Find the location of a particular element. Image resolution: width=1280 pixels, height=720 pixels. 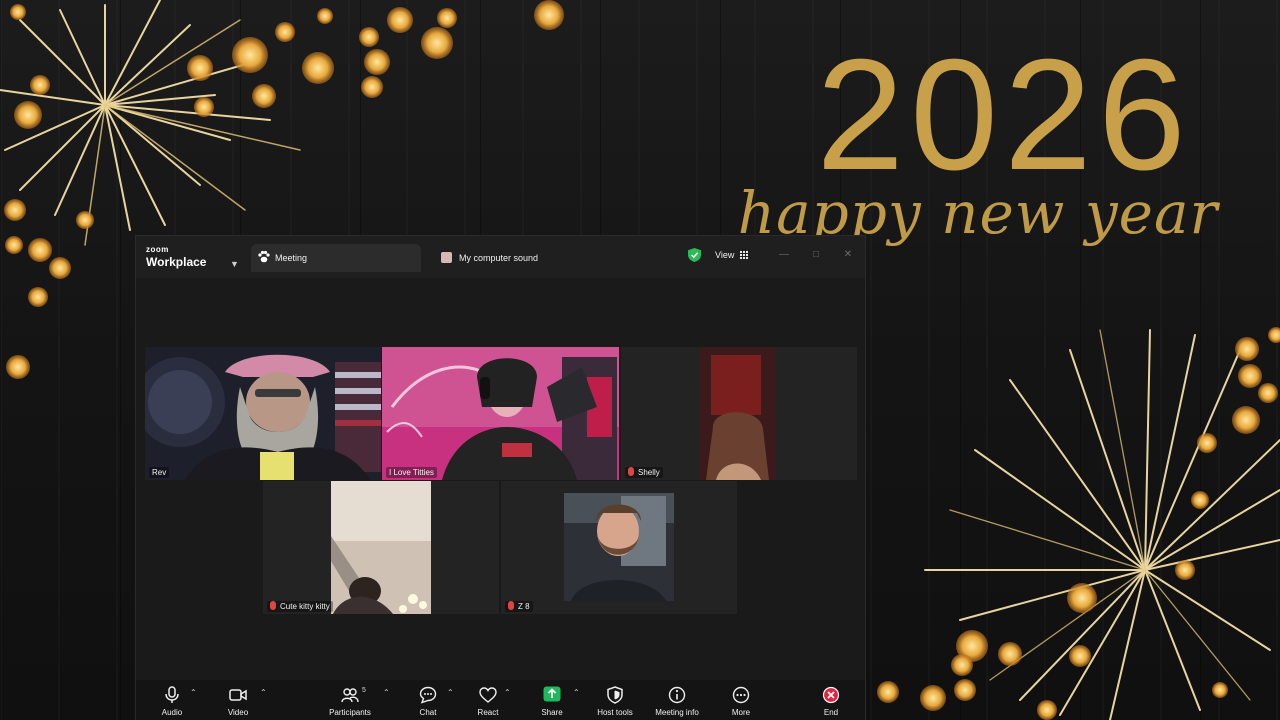

participants-label: Participants is located at coordinates (350, 712).